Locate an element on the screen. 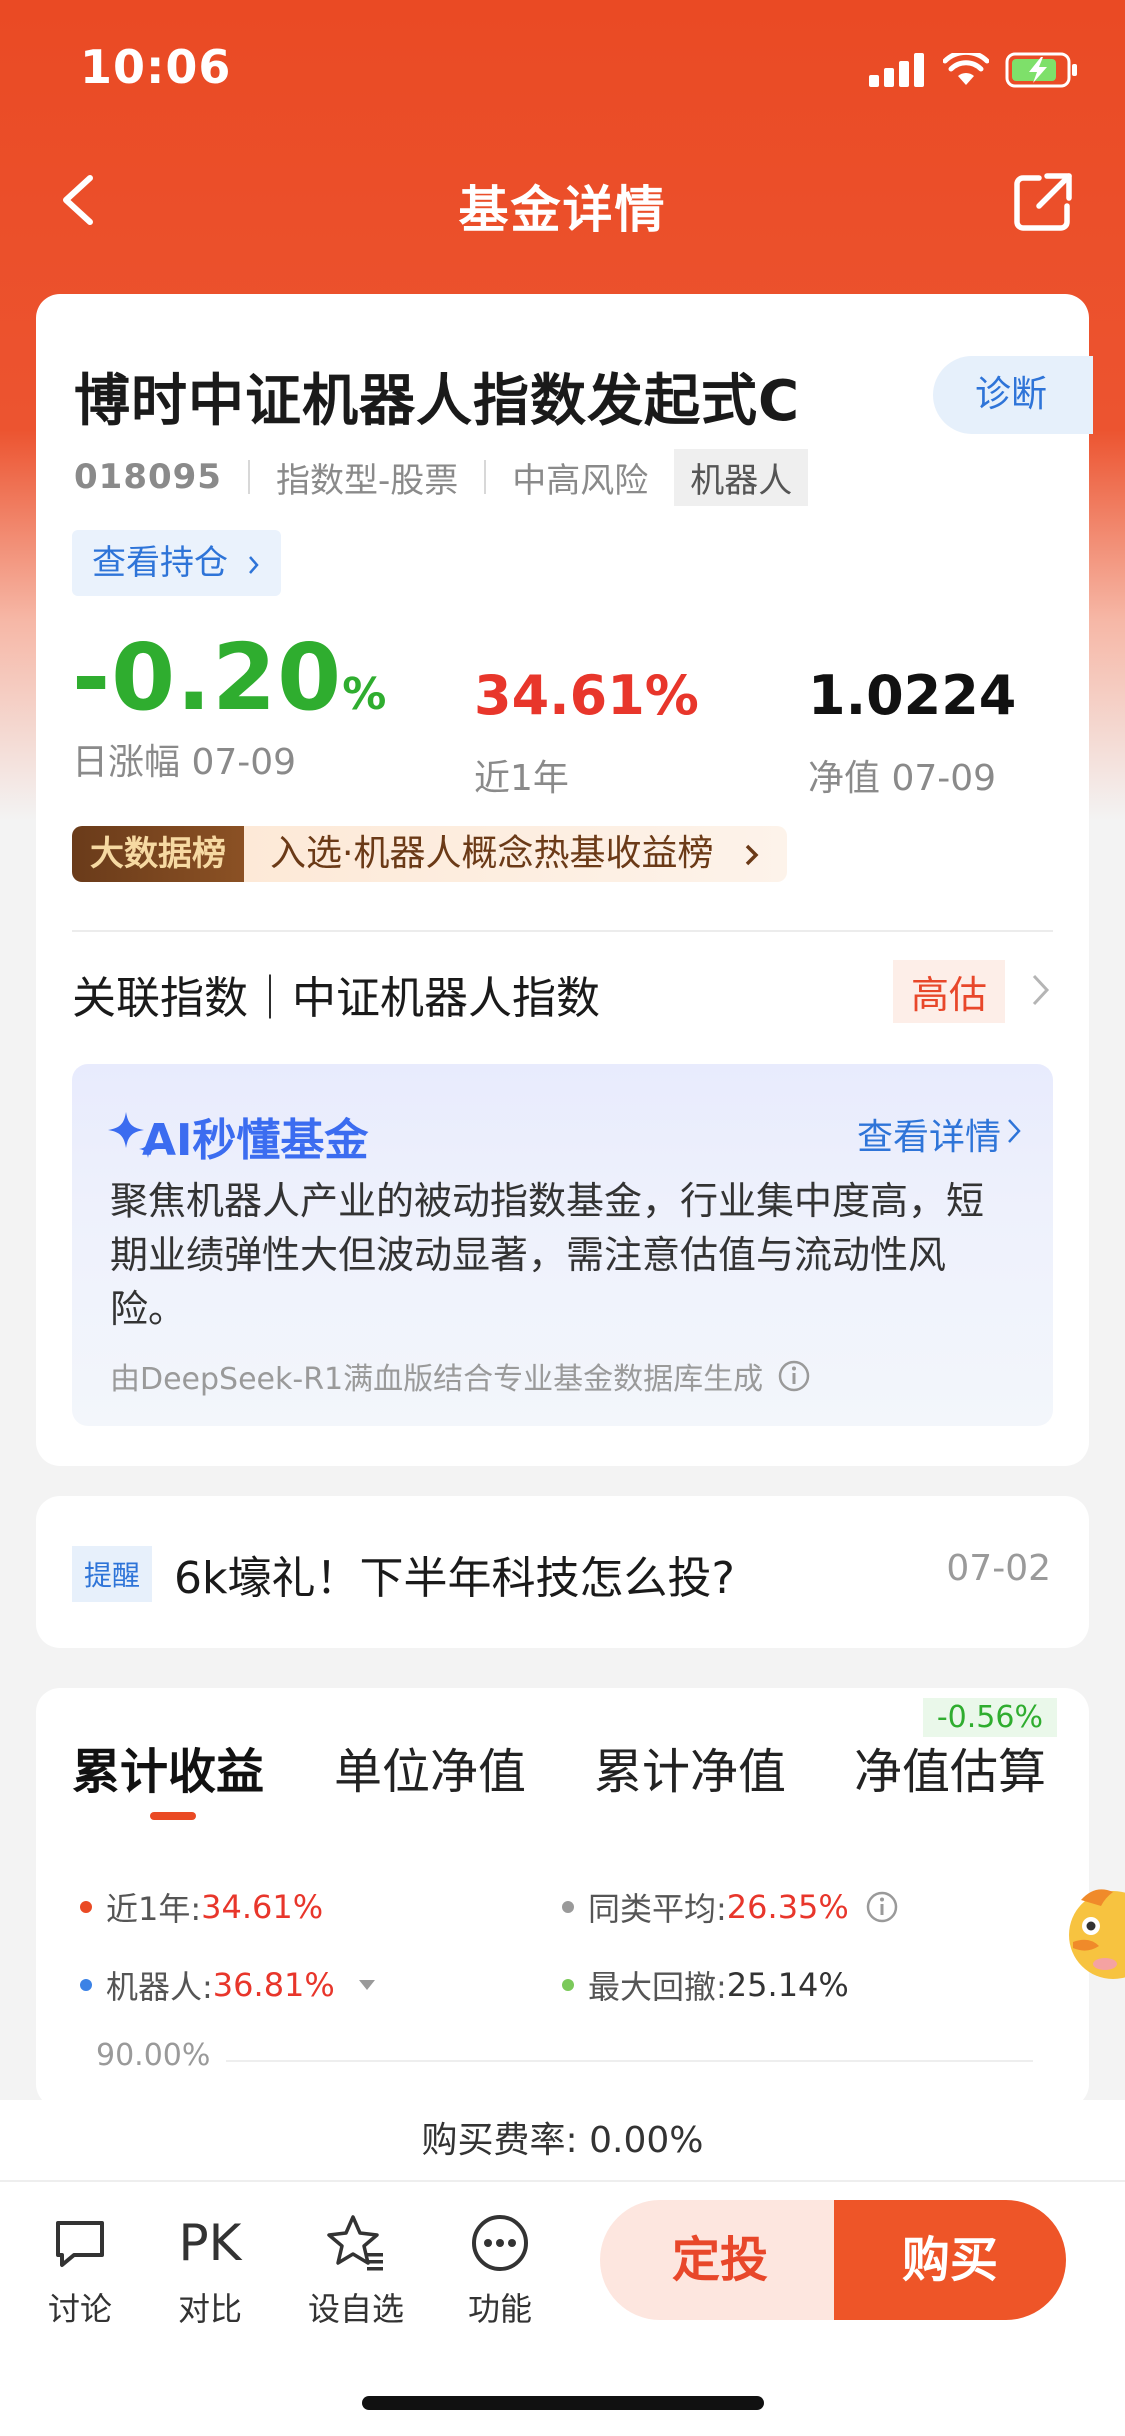 The width and height of the screenshot is (1125, 2436). fund-code: 018095 is located at coordinates (148, 477).